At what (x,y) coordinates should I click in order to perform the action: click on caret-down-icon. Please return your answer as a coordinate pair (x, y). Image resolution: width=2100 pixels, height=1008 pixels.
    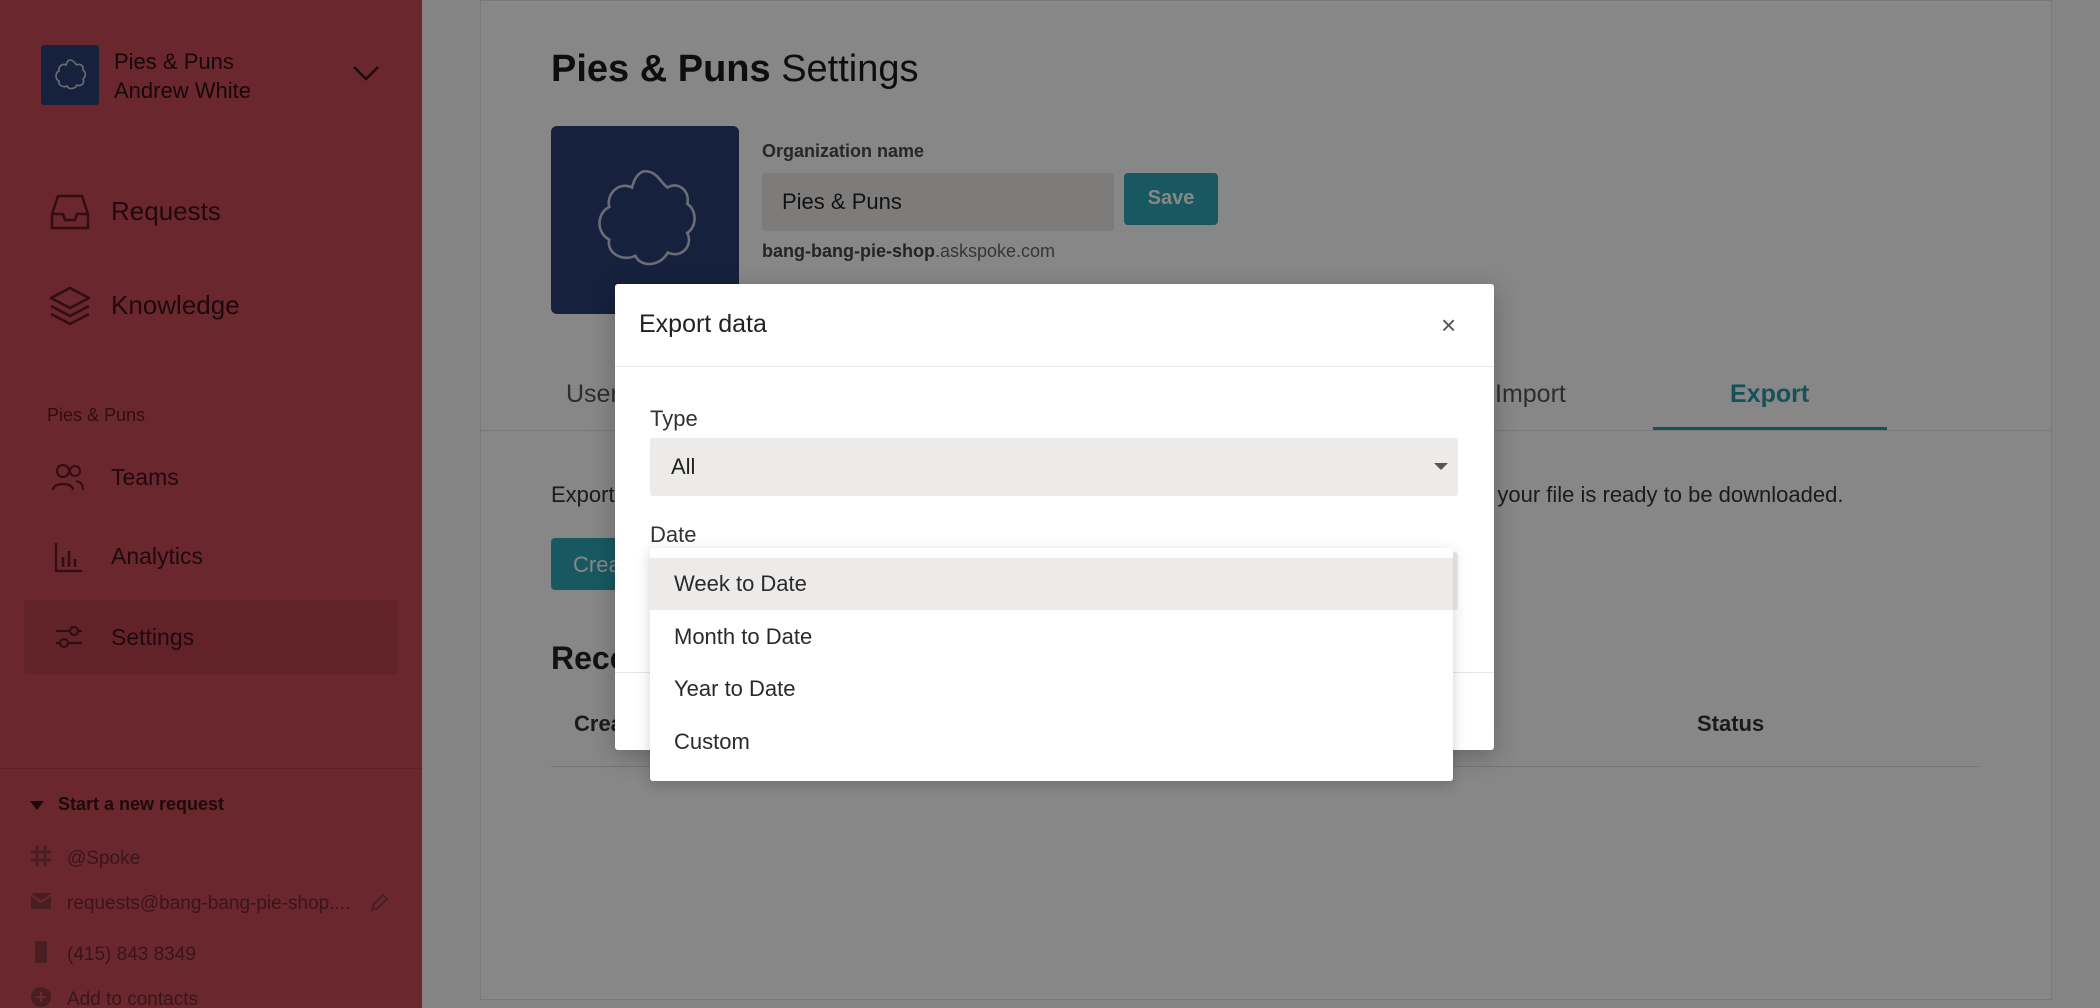
    Looking at the image, I should click on (1441, 466).